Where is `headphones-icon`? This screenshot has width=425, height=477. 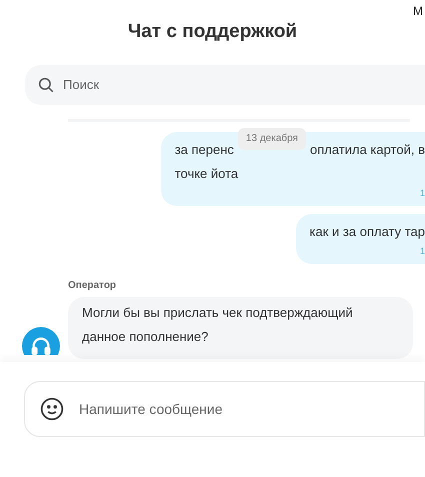
headphones-icon is located at coordinates (41, 344).